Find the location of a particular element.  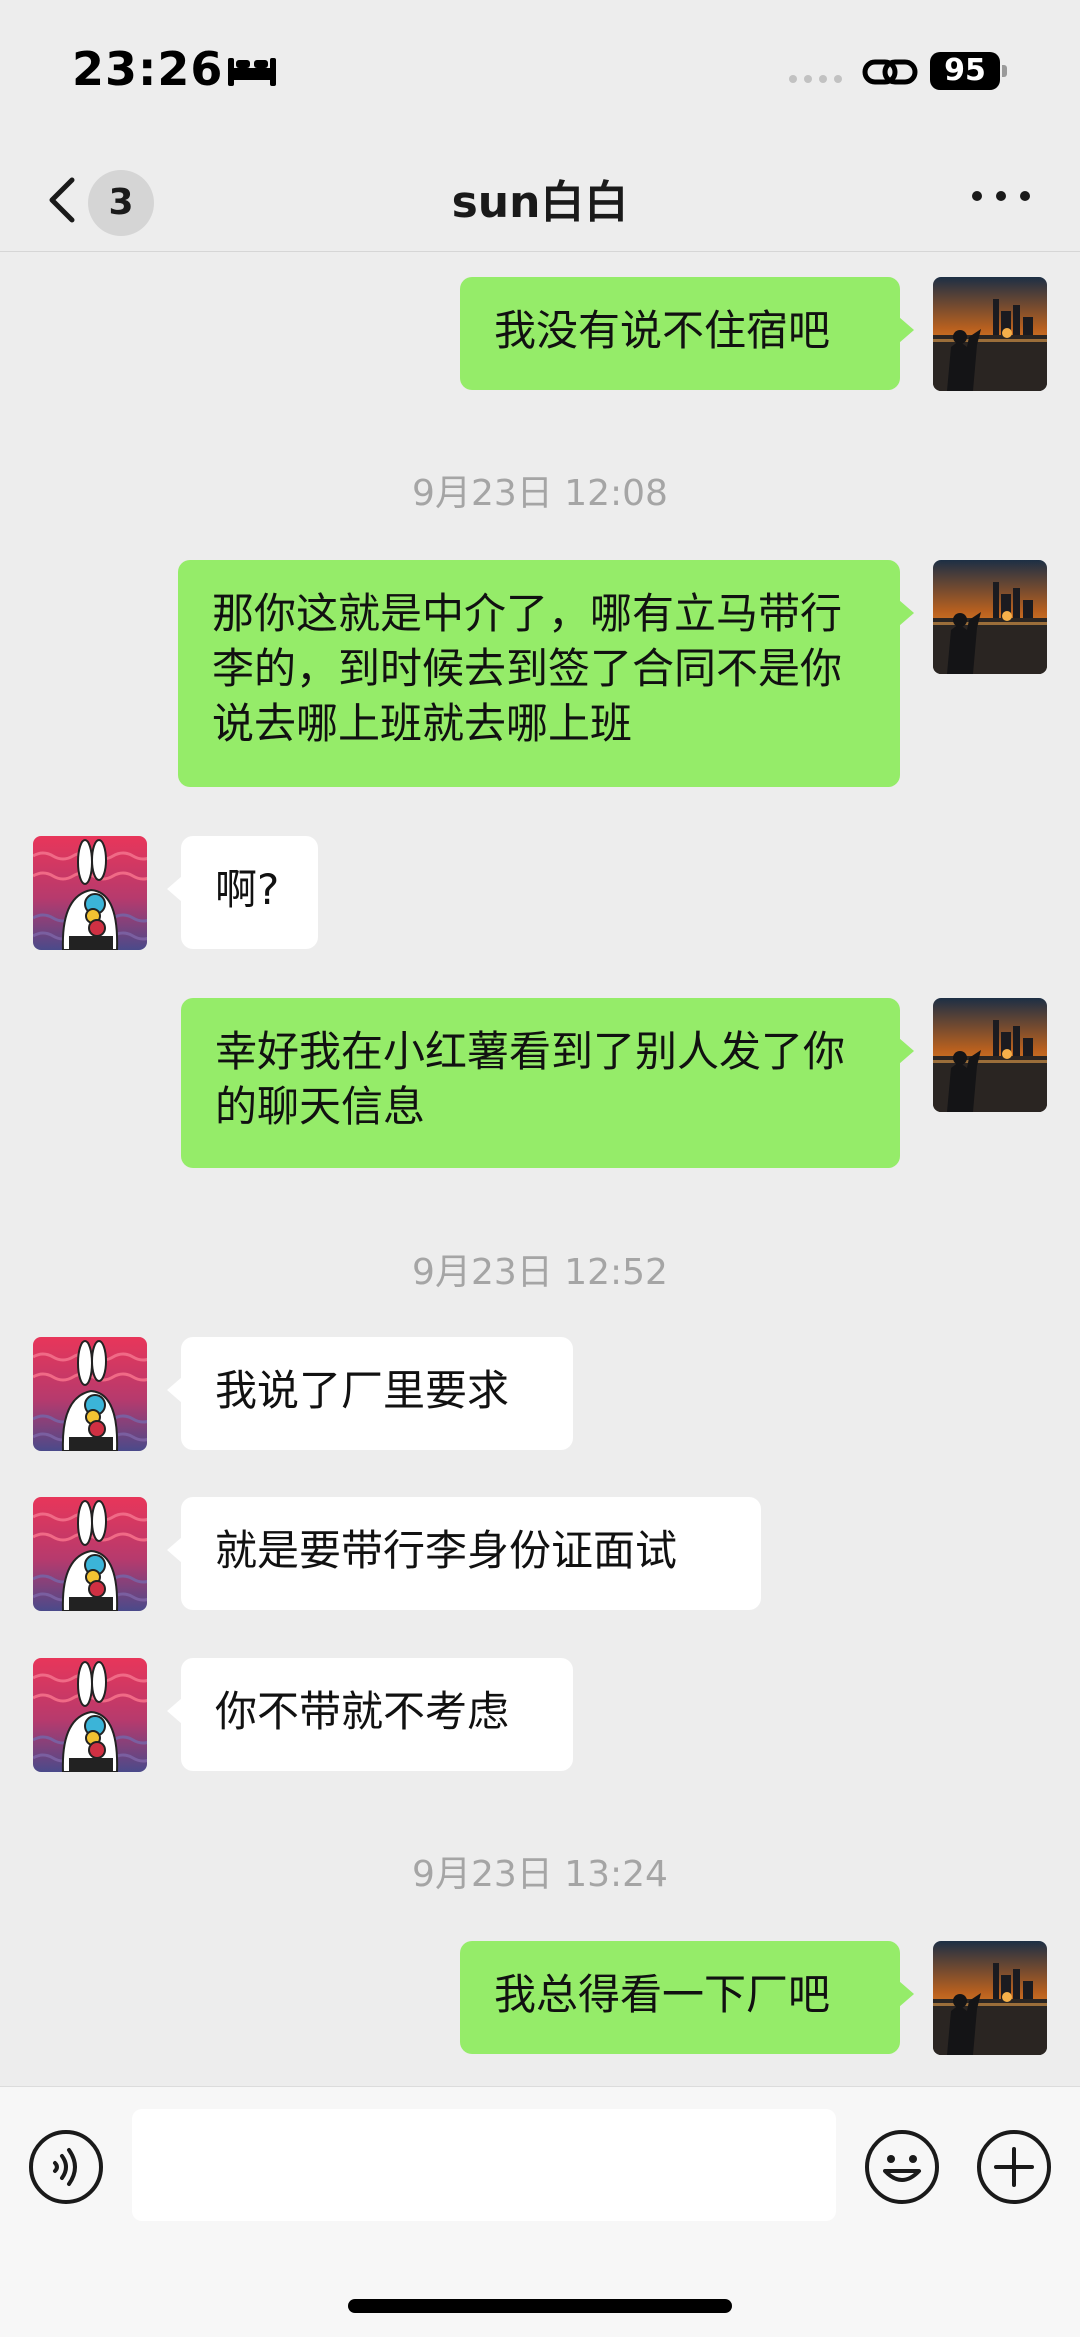

status-bar: 23:26 95 is located at coordinates (540, 70).